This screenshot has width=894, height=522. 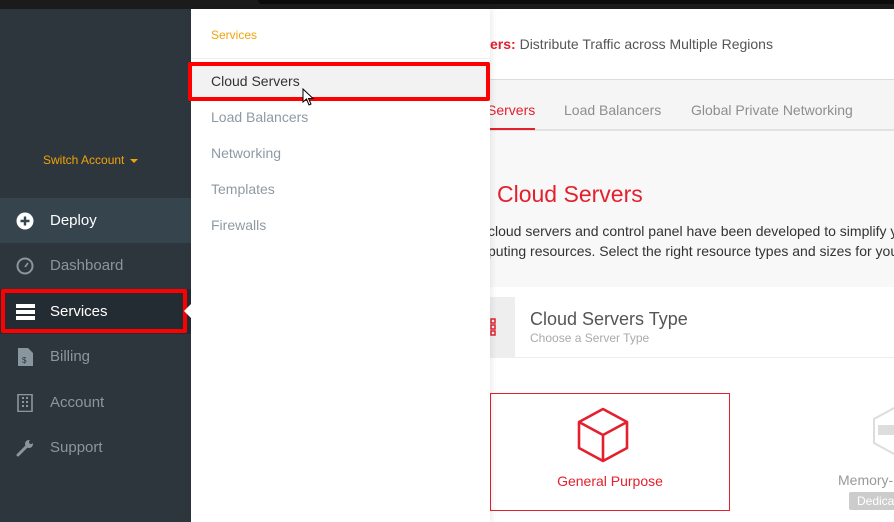 I want to click on memory-icon, so click(x=883, y=430).